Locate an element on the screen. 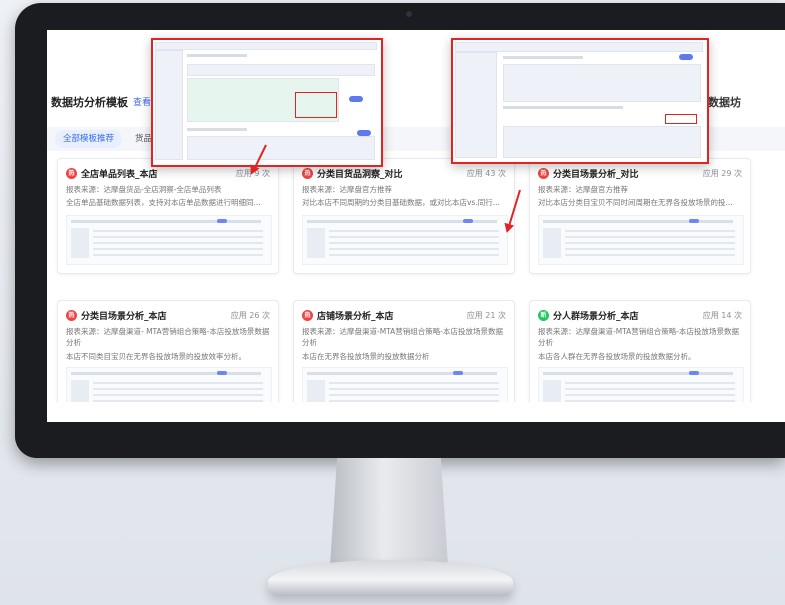  card-title: 分类目场景分析_本店 is located at coordinates (124, 317).